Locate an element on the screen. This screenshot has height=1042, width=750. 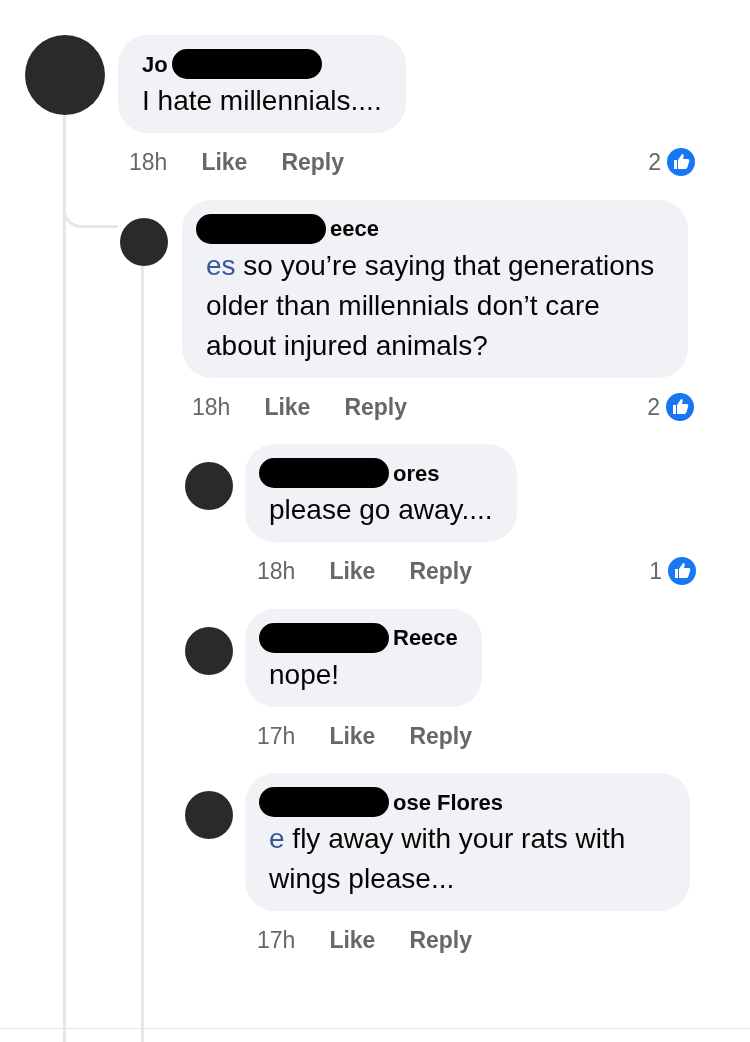
author-name: eece is located at coordinates (354, 228).